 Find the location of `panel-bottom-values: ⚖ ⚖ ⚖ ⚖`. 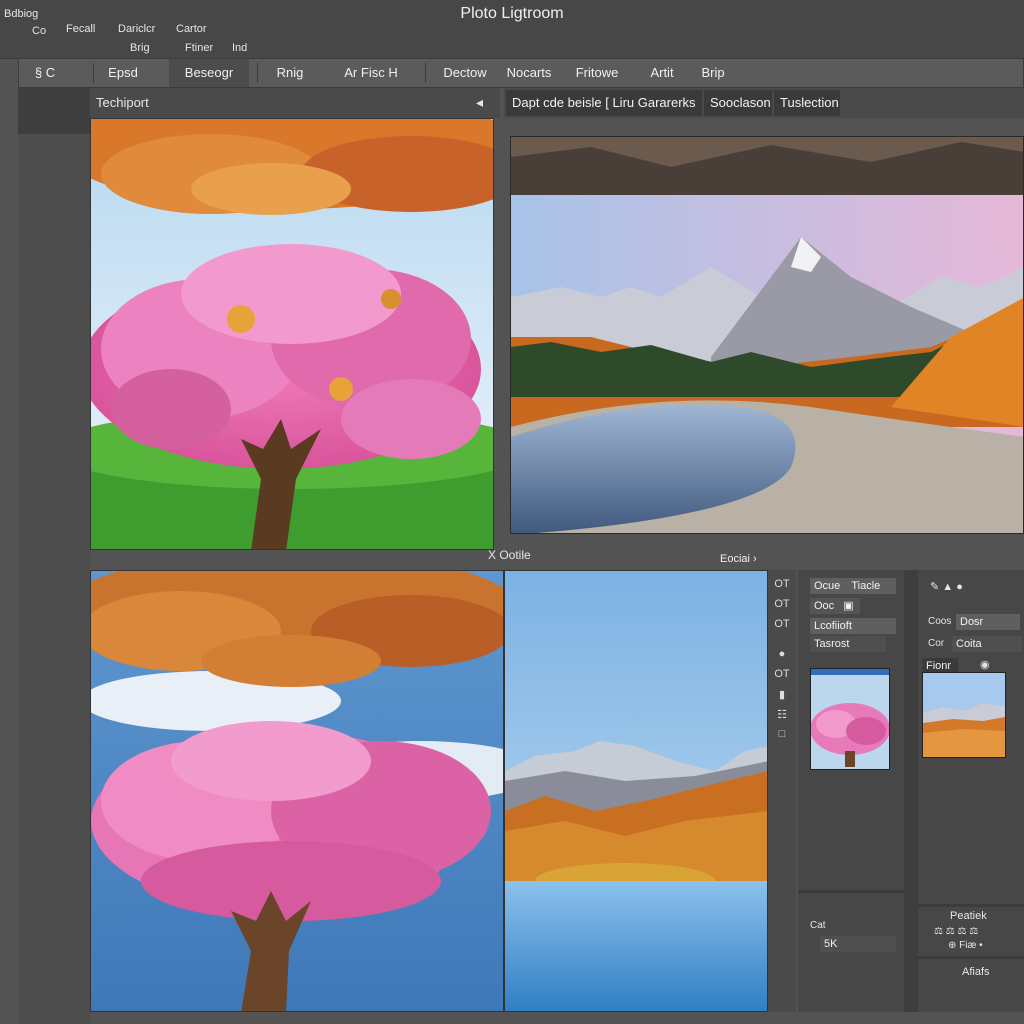

panel-bottom-values: ⚖ ⚖ ⚖ ⚖ is located at coordinates (956, 931).